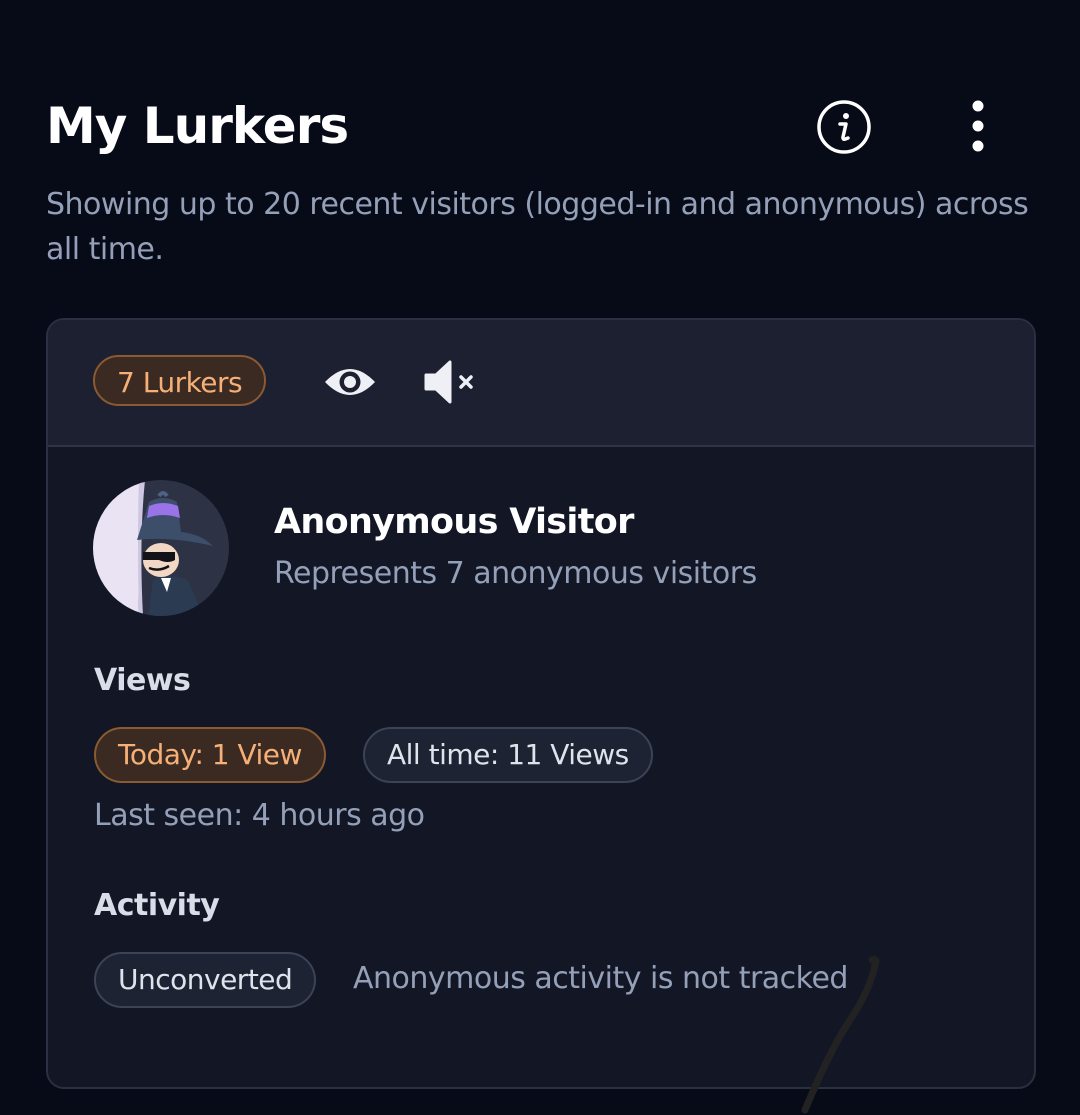  I want to click on visitor-name: Anonymous Visitor, so click(454, 522).